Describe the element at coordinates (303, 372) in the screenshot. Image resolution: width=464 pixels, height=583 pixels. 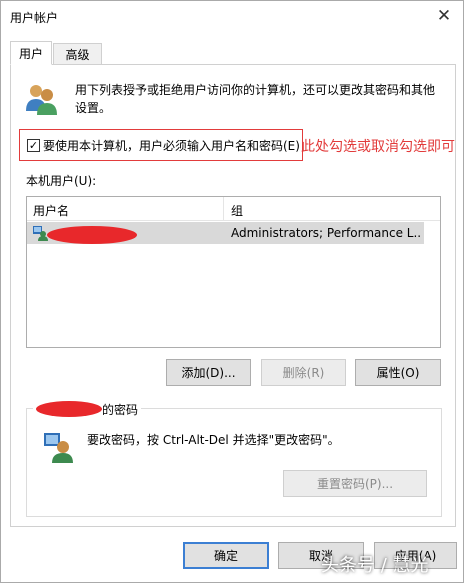
I see `remove-button: 删除(R)` at that location.